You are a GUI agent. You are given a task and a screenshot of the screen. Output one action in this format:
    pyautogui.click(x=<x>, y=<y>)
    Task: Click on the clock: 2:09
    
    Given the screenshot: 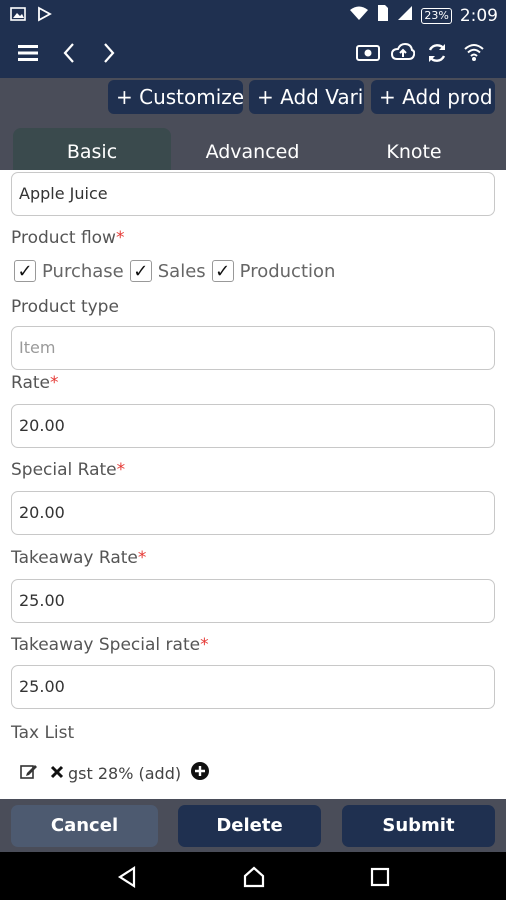 What is the action you would take?
    pyautogui.click(x=478, y=15)
    